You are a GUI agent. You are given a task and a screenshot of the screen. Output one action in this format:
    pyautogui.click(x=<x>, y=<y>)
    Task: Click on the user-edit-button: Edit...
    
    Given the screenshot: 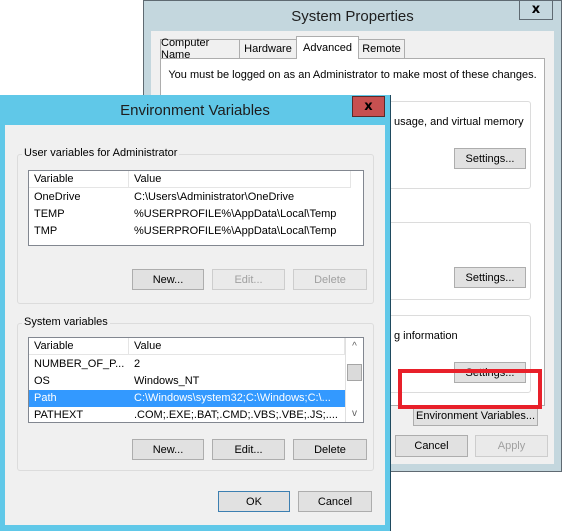 What is the action you would take?
    pyautogui.click(x=248, y=279)
    